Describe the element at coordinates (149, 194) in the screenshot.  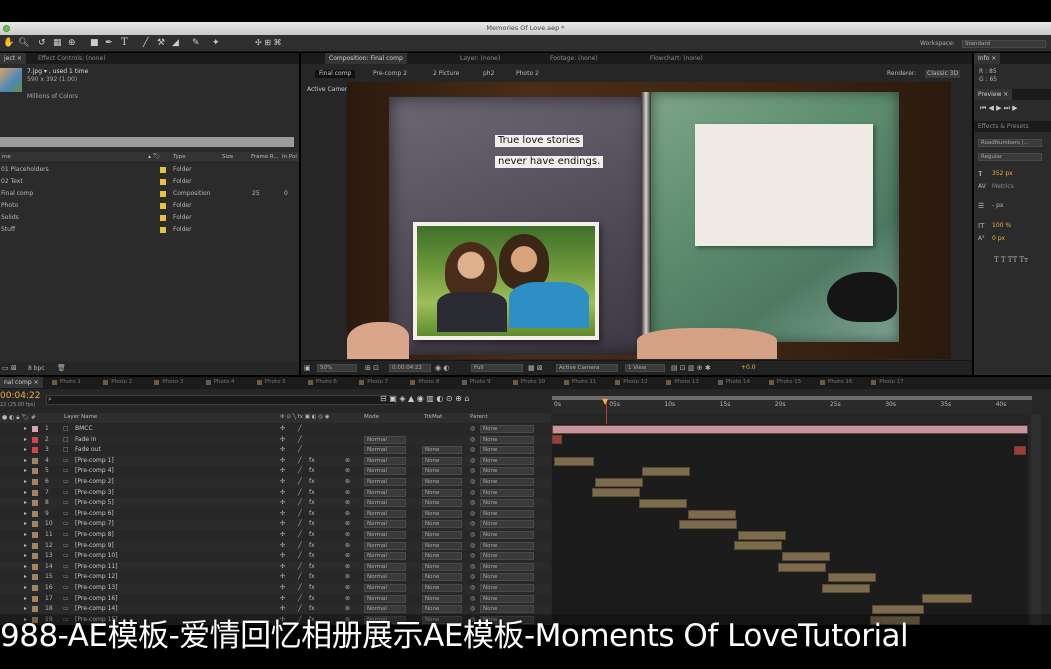
I see `list-item: Final comp Composition 25 0` at that location.